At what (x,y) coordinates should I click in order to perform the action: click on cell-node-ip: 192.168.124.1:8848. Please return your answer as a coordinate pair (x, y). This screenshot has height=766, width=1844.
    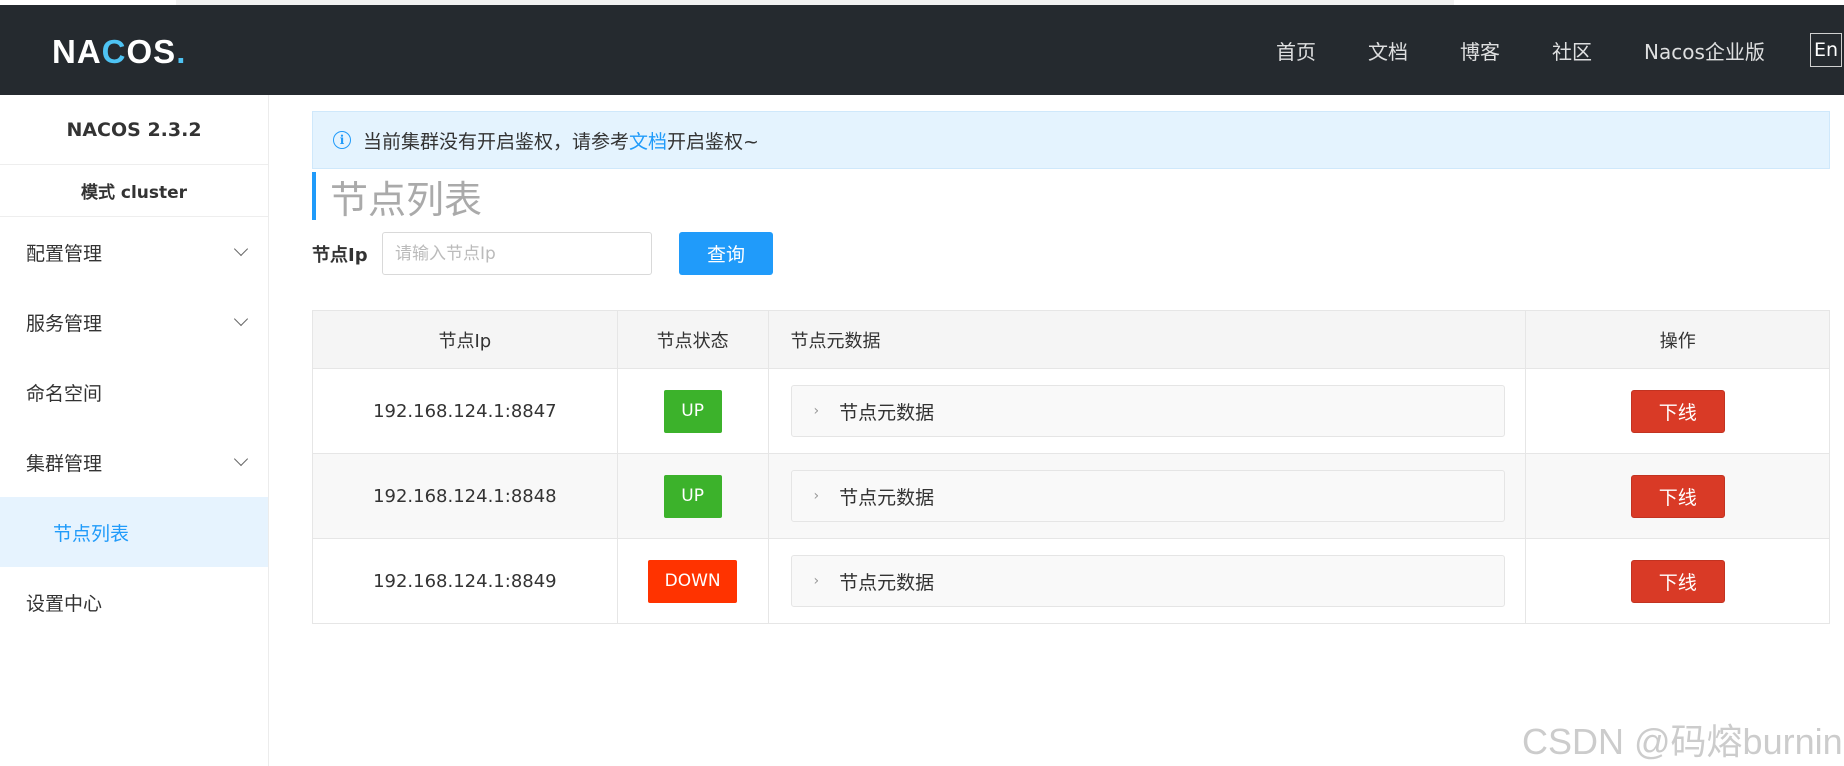
    Looking at the image, I should click on (465, 496).